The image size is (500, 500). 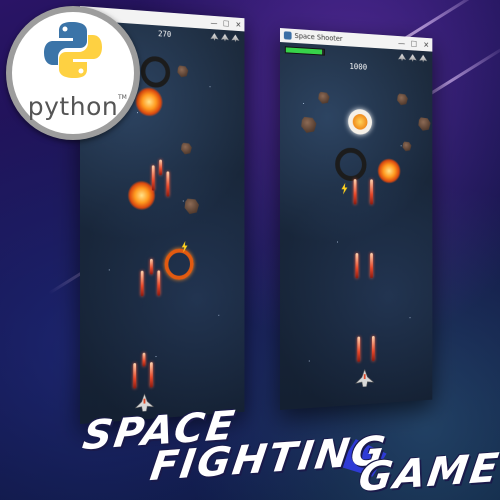 What do you see at coordinates (287, 35) in the screenshot?
I see `app-icon` at bounding box center [287, 35].